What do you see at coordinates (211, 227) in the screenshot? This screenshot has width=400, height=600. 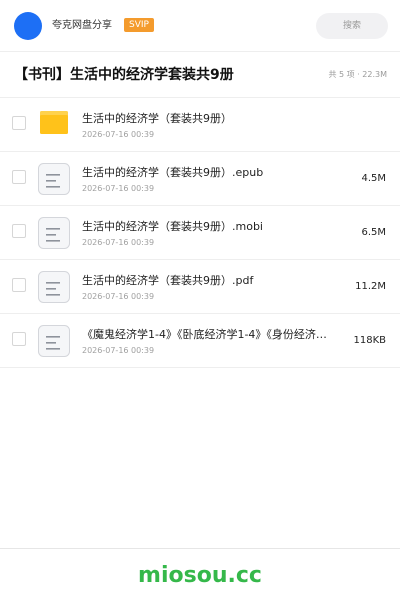 I see `file-name: 生活中的经济学（套装共9册）.mobi` at bounding box center [211, 227].